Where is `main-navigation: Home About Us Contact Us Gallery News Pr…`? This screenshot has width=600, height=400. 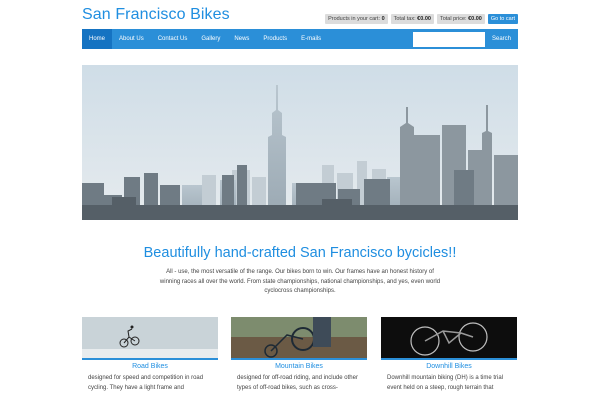
main-navigation: Home About Us Contact Us Gallery News Pr… is located at coordinates (300, 39).